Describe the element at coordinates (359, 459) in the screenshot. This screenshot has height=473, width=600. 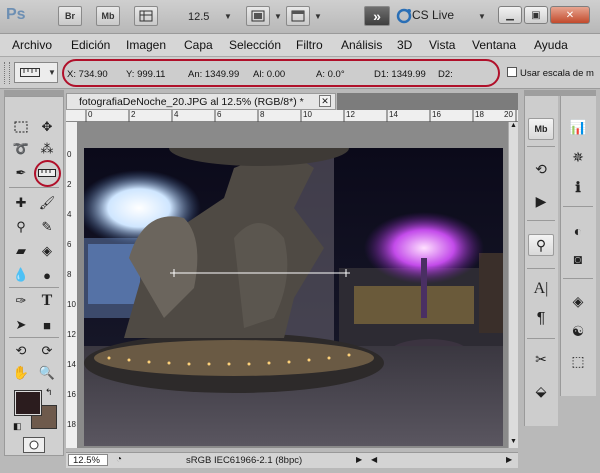
I see `status-menu-arrow: ▶` at that location.